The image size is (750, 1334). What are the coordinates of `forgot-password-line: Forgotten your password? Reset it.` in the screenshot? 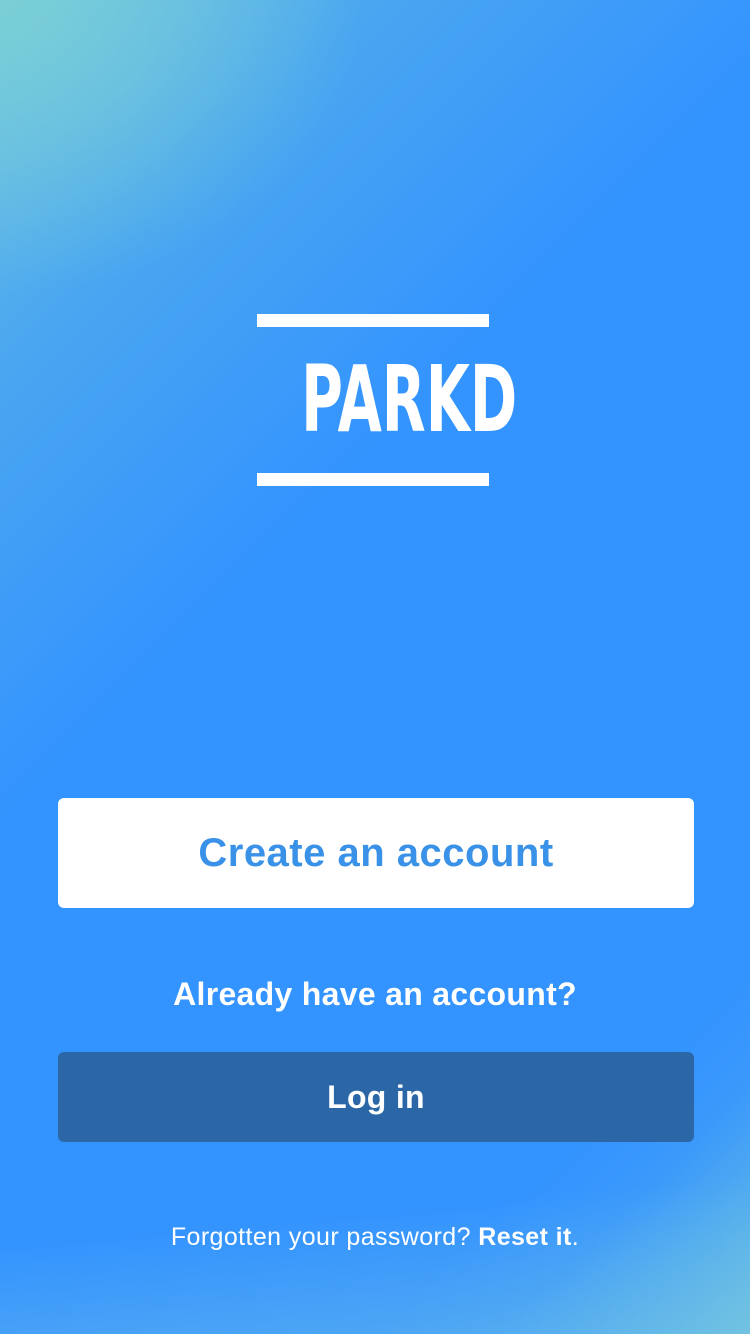 It's located at (375, 1237).